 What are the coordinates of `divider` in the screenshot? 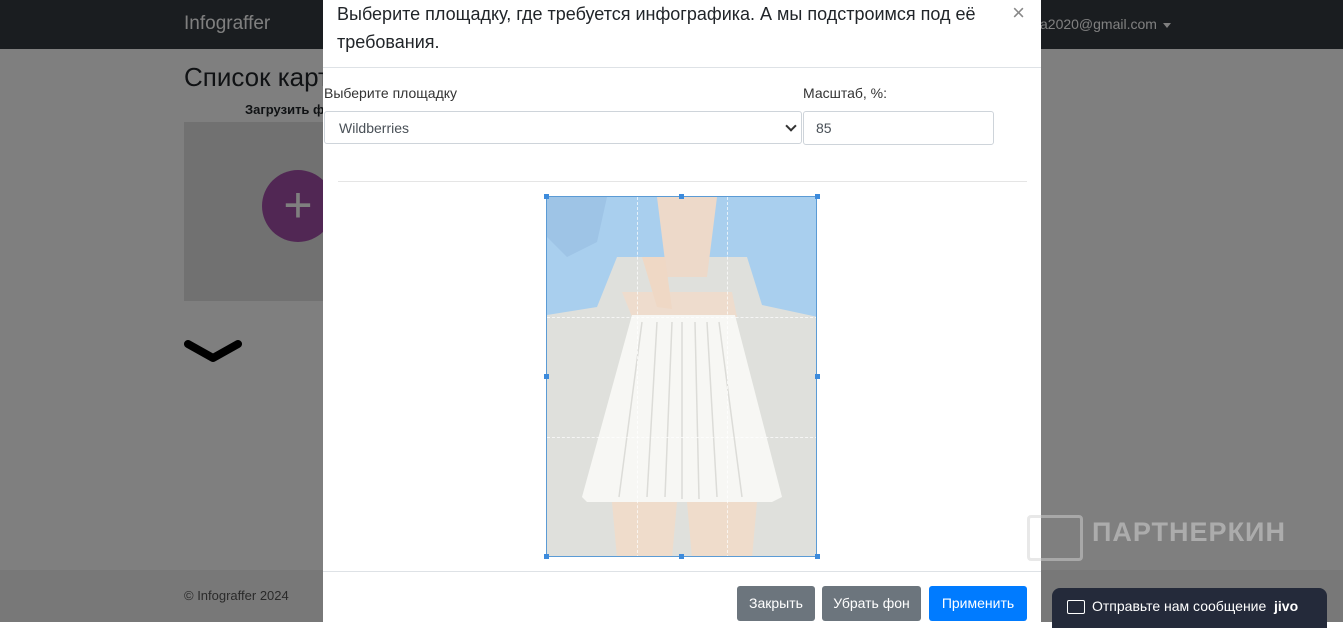 It's located at (682, 181).